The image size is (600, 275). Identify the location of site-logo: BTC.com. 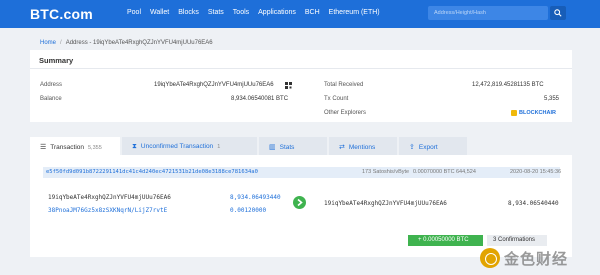
(61, 14).